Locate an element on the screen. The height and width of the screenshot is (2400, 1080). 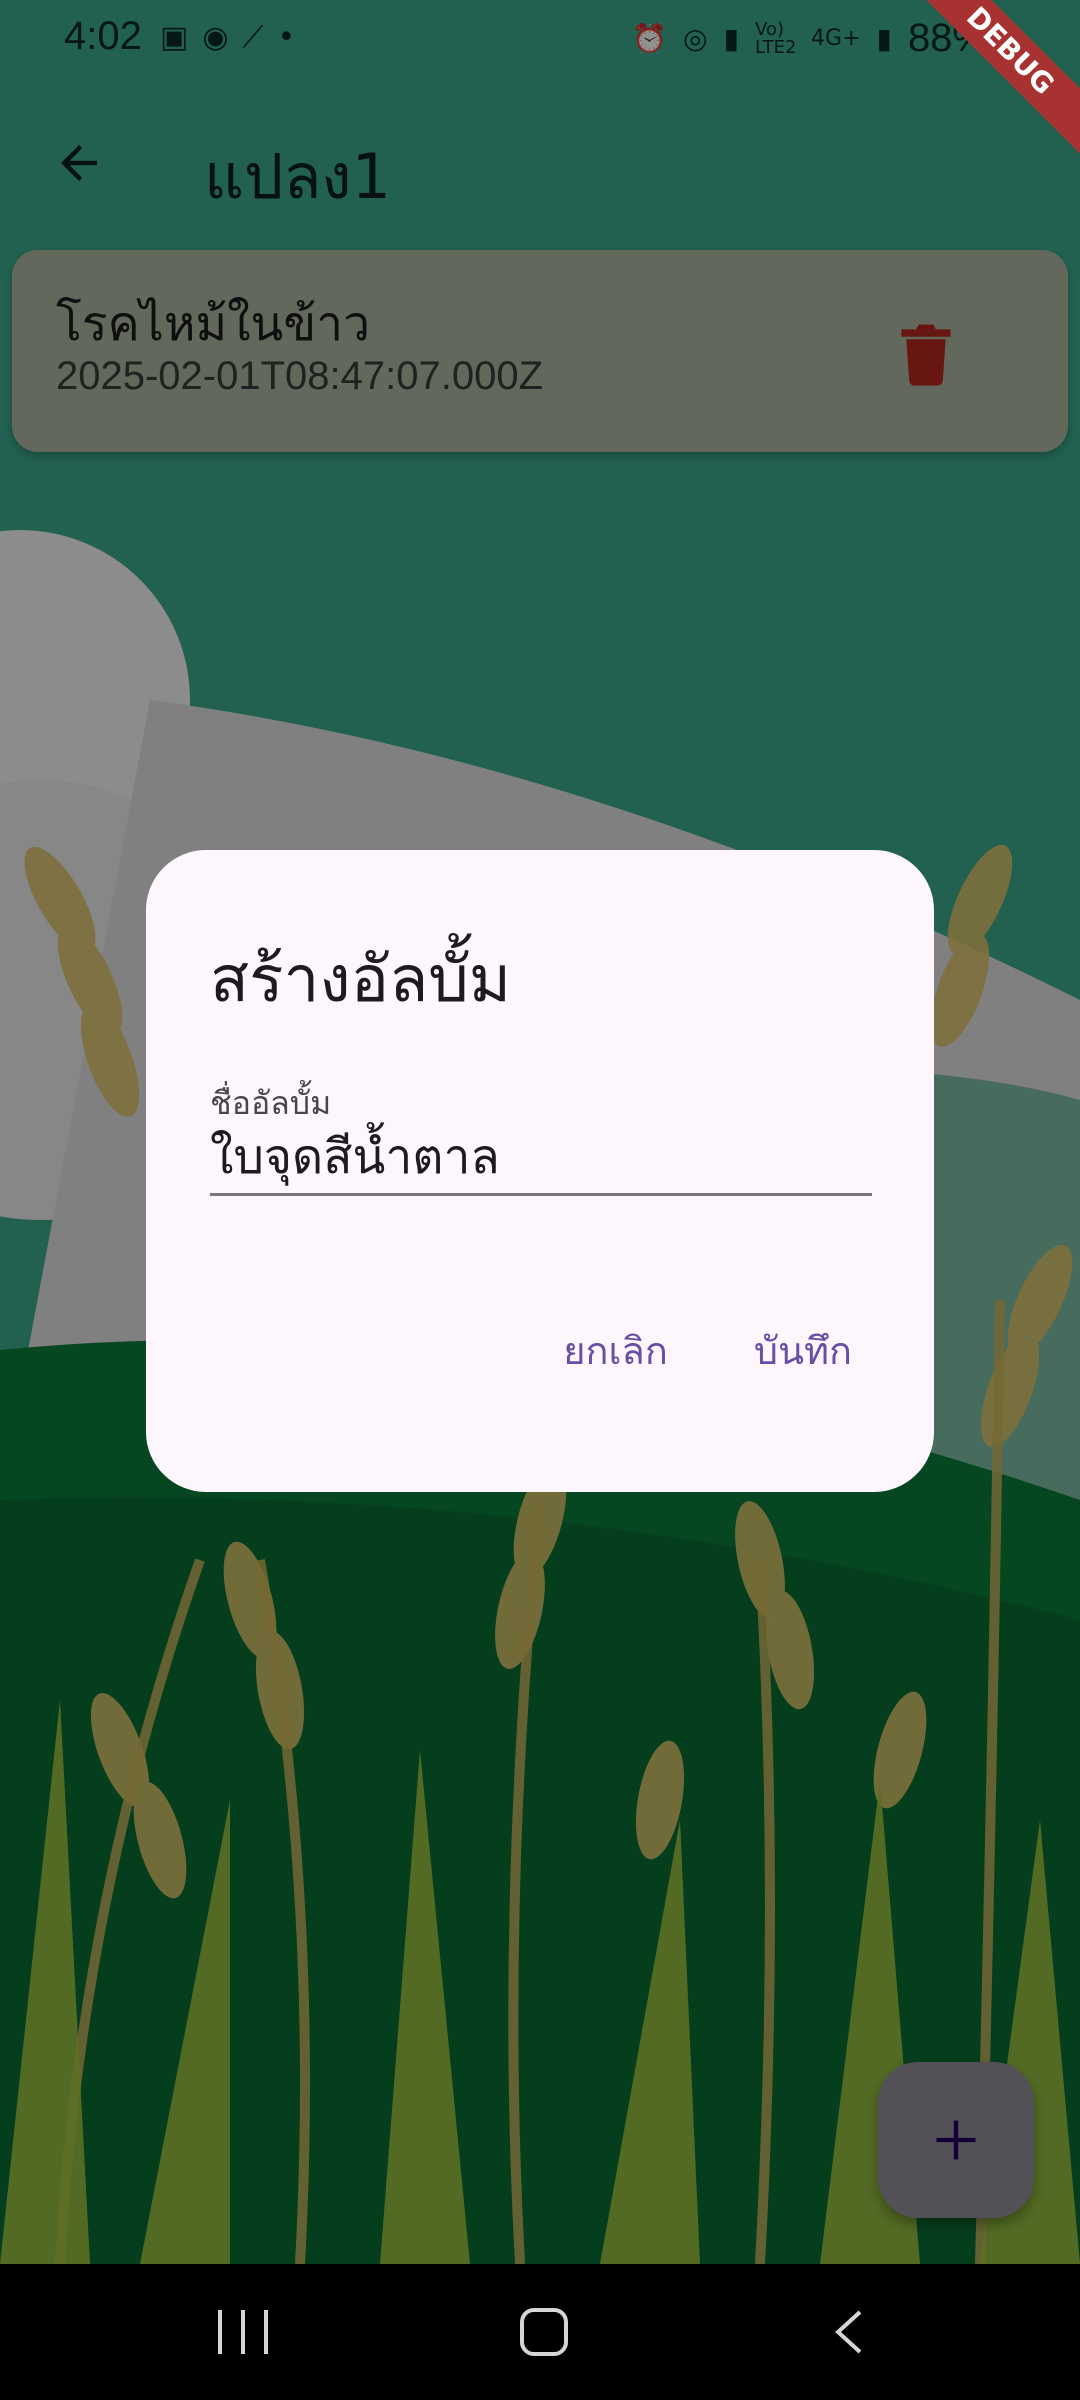
system-nav-bar is located at coordinates (540, 2332).